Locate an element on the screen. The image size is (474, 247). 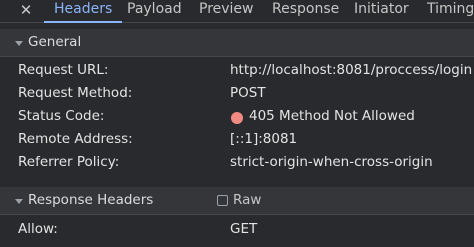
request-method-value: POST is located at coordinates (248, 93).